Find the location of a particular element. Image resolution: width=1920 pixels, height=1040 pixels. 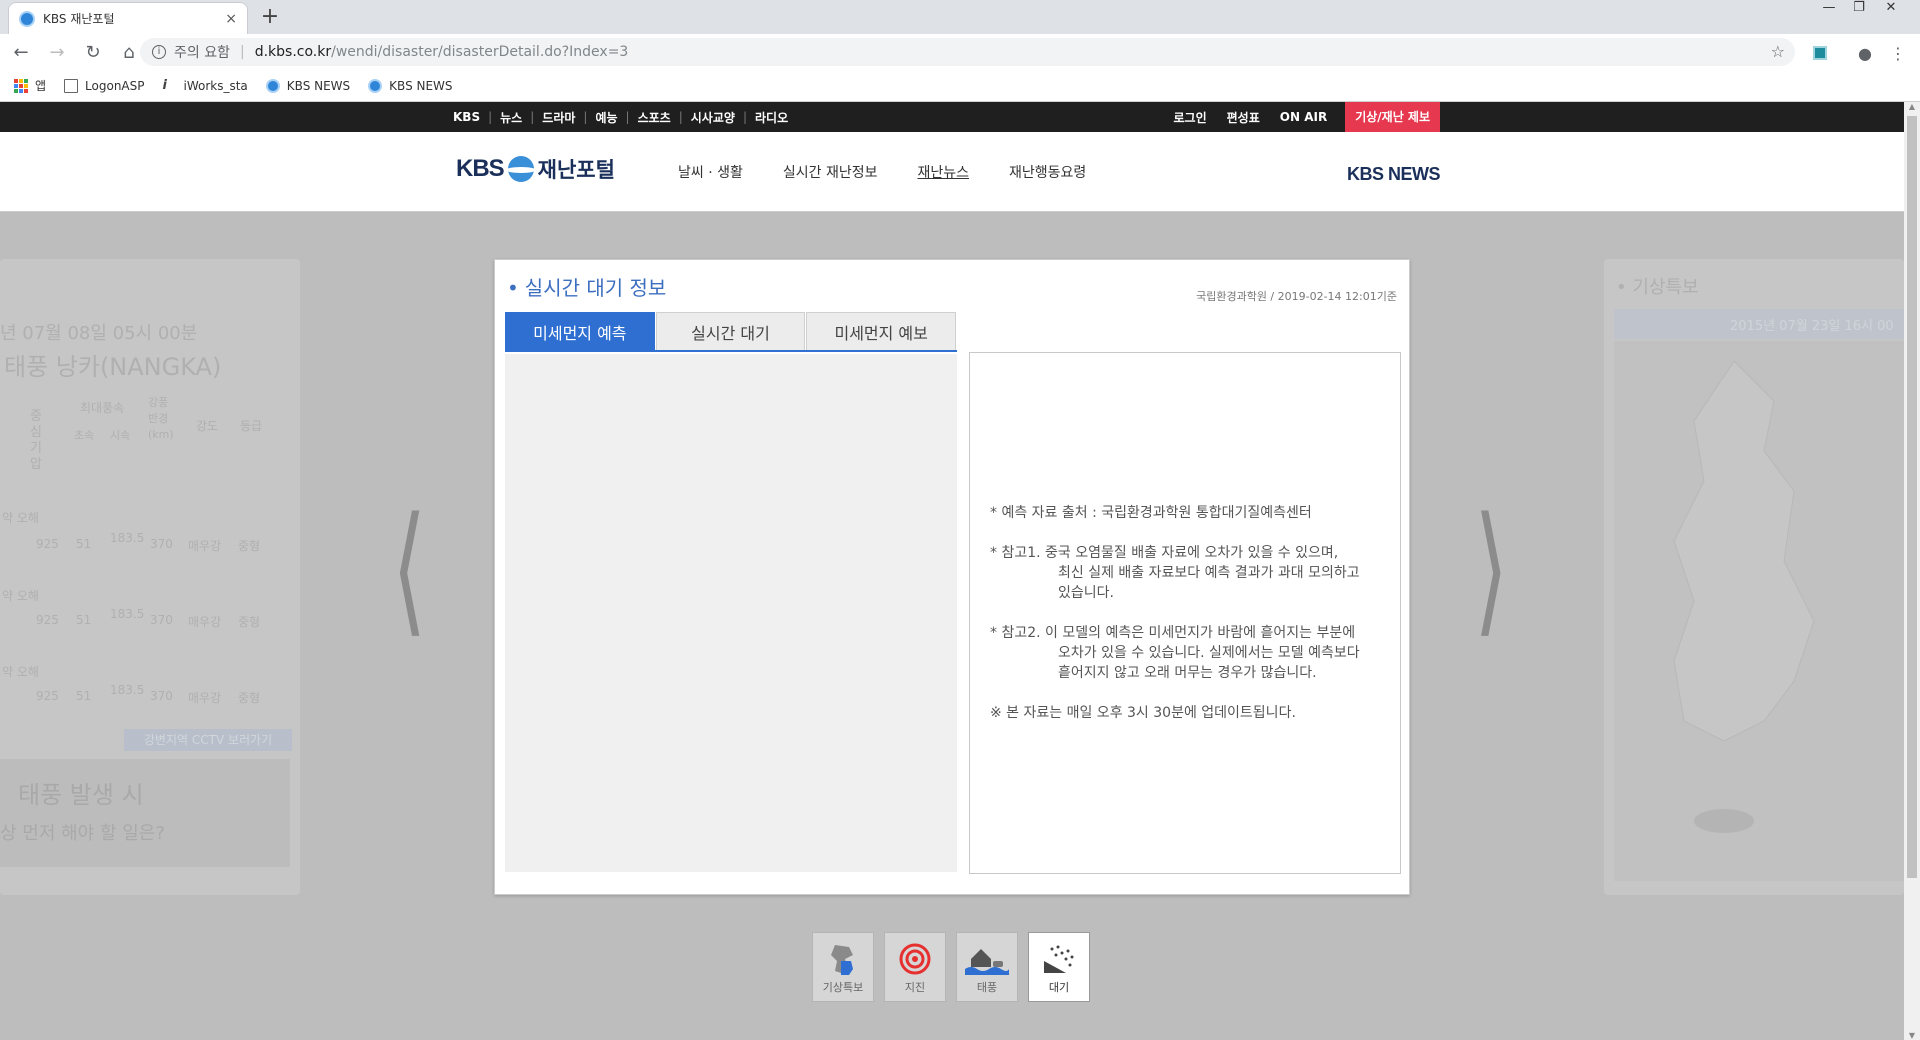

new-tab-button: + is located at coordinates (270, 16).